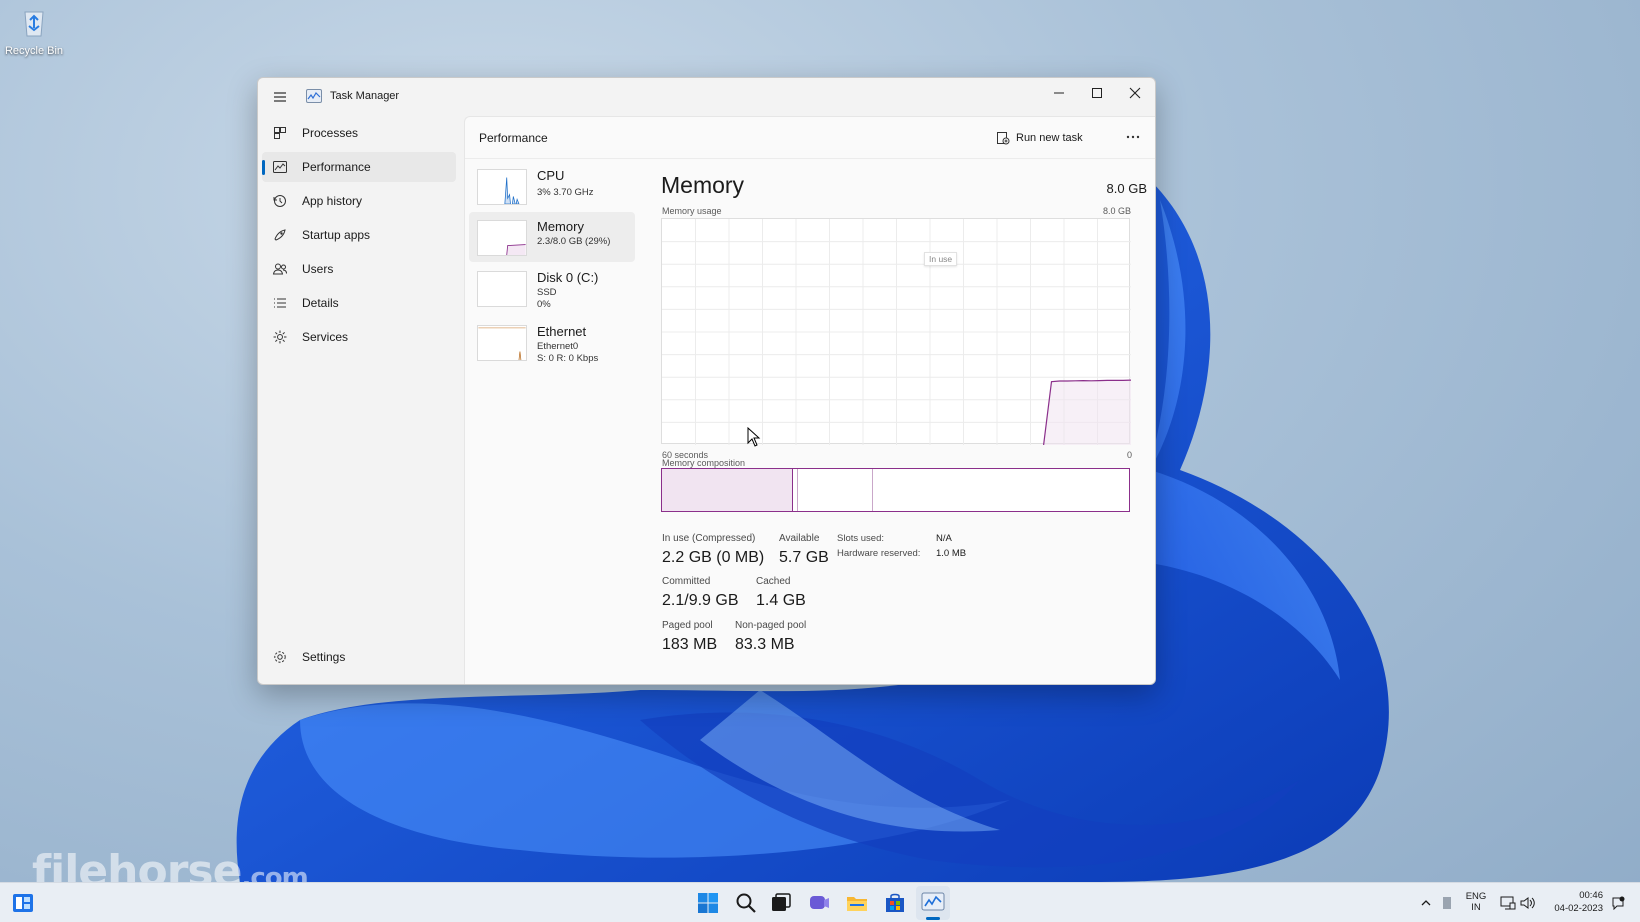  What do you see at coordinates (765, 644) in the screenshot?
I see `non-paged-pool-value: 83.3 MB` at bounding box center [765, 644].